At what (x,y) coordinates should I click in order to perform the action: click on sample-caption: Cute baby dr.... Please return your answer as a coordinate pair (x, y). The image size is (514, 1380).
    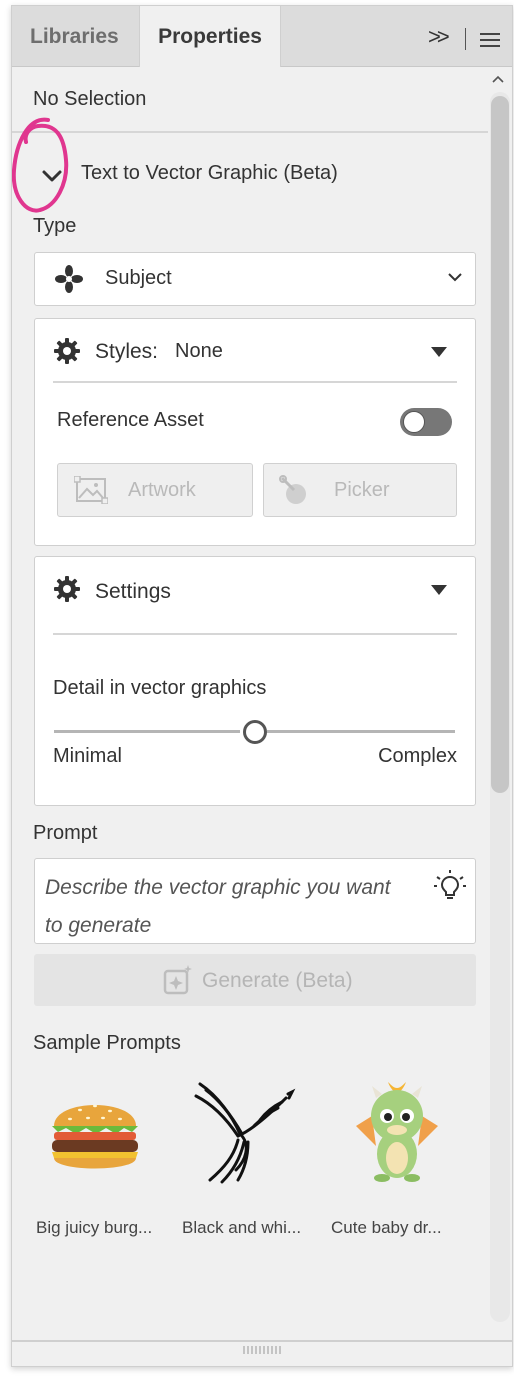
    Looking at the image, I should click on (386, 1227).